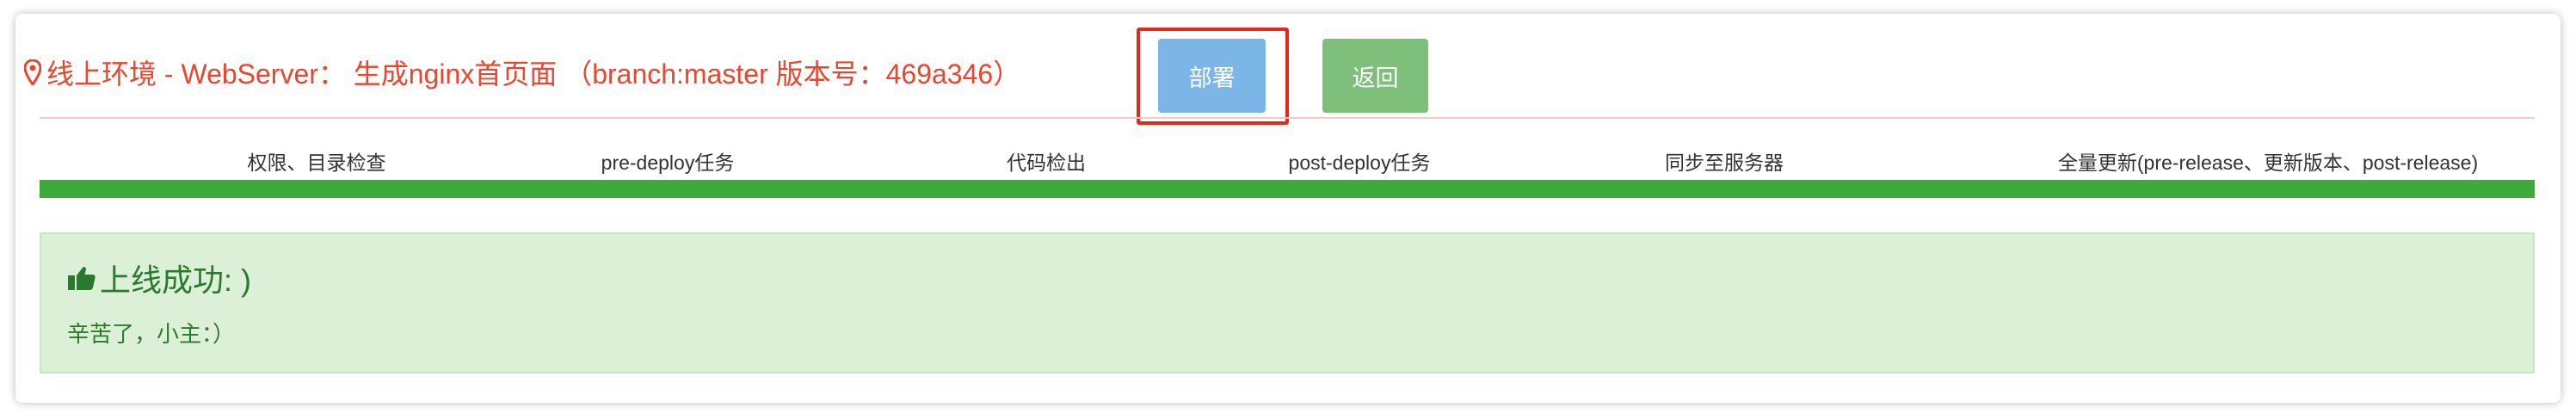  What do you see at coordinates (1046, 162) in the screenshot?
I see `step-code-checkout: 代码检出` at bounding box center [1046, 162].